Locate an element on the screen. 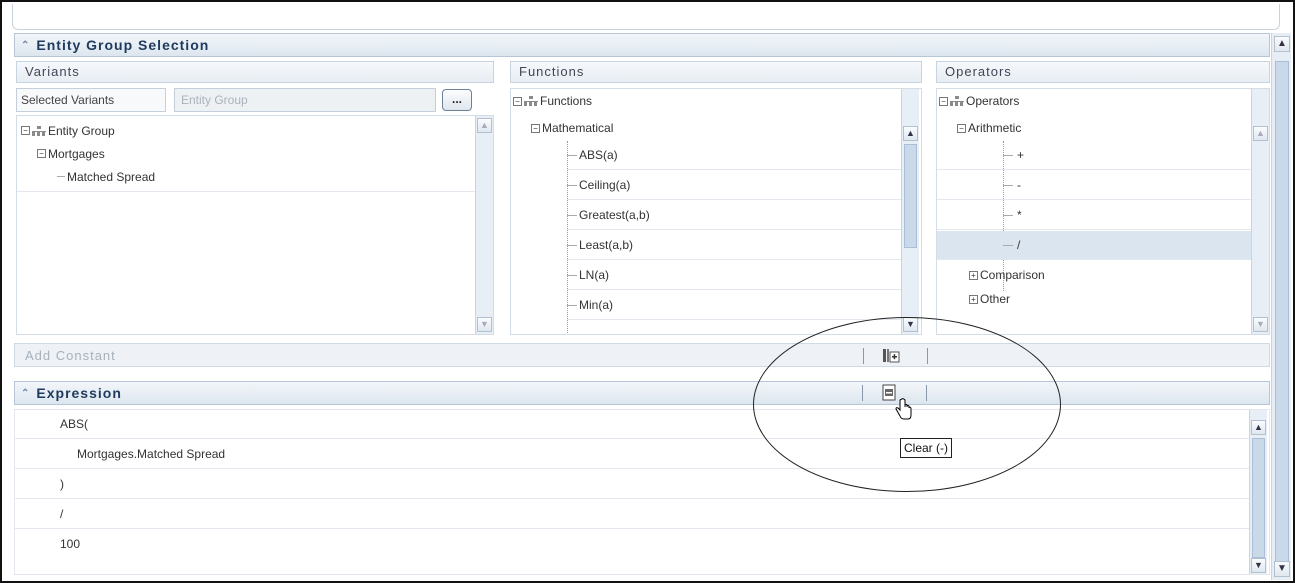  expression-line: 100 is located at coordinates (632, 544).